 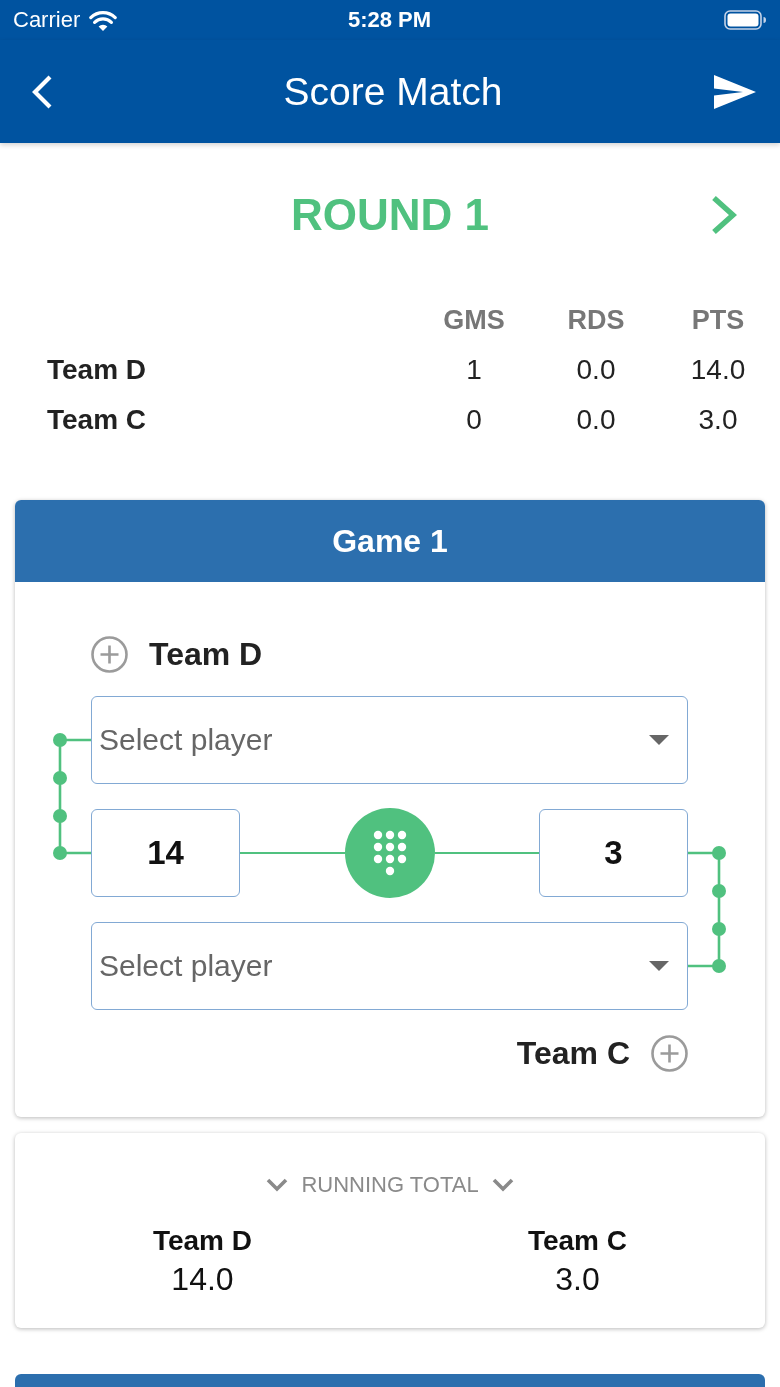 I want to click on carrier-label: Carrier, so click(x=47, y=20).